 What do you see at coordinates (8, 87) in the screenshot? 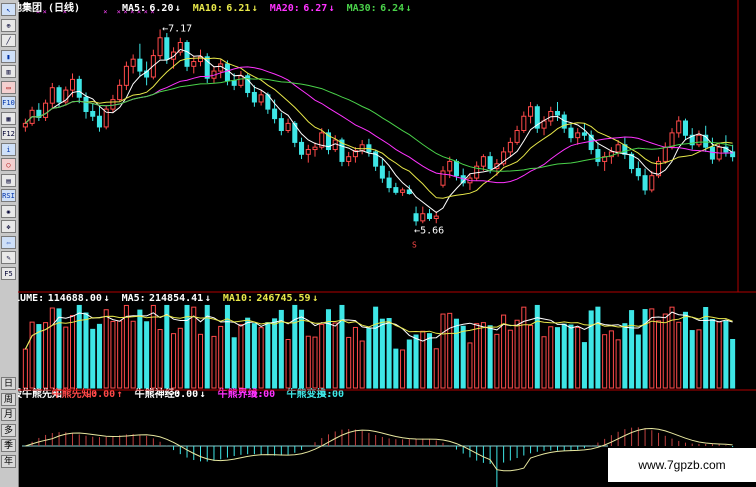
I see `window-icon: ▭` at bounding box center [8, 87].